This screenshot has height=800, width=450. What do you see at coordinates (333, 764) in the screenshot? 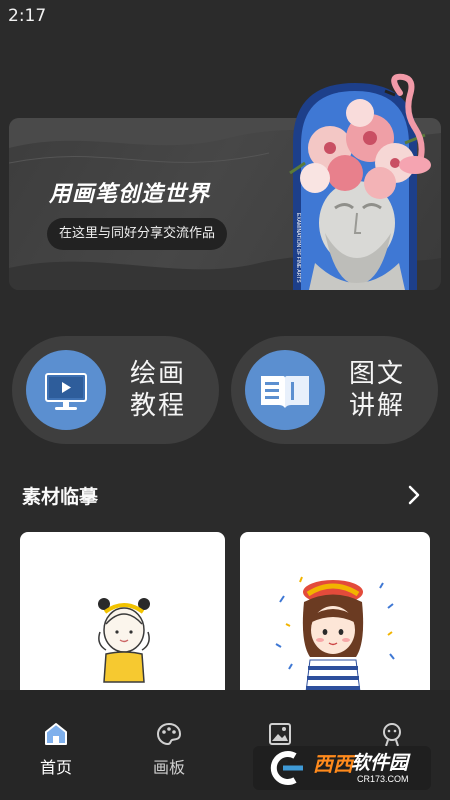
I see `watermark-brand-a: 西西` at bounding box center [333, 764].